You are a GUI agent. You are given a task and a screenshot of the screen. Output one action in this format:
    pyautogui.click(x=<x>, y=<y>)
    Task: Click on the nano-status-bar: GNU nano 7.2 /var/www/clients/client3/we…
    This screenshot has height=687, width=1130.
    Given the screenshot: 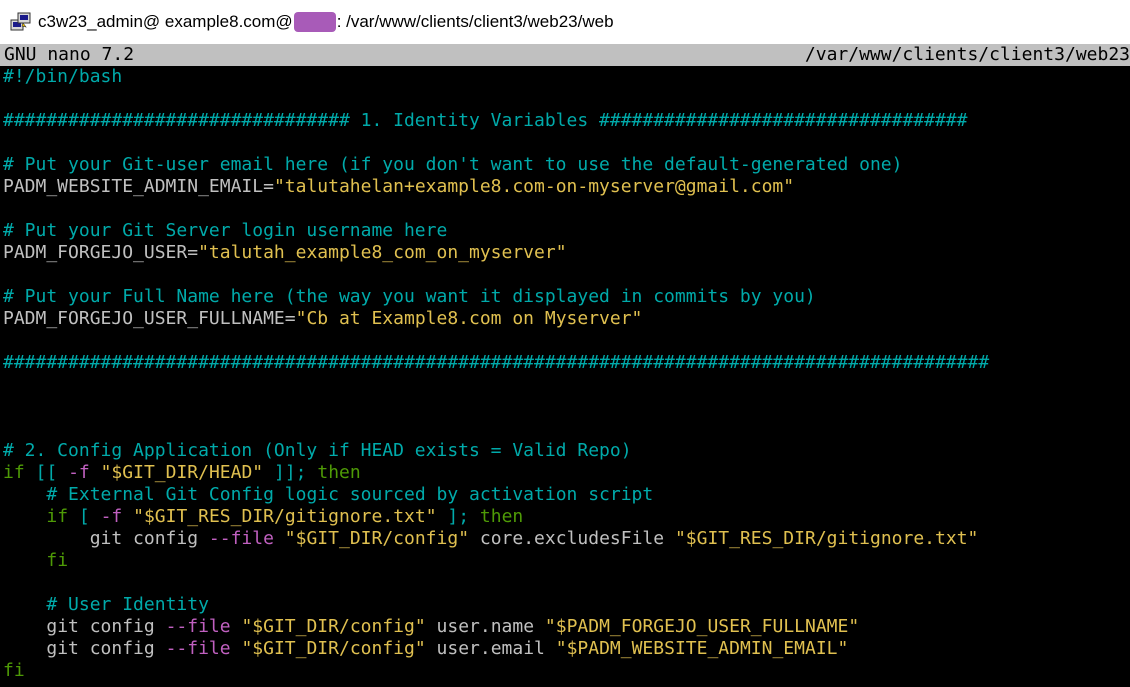 What is the action you would take?
    pyautogui.click(x=565, y=55)
    